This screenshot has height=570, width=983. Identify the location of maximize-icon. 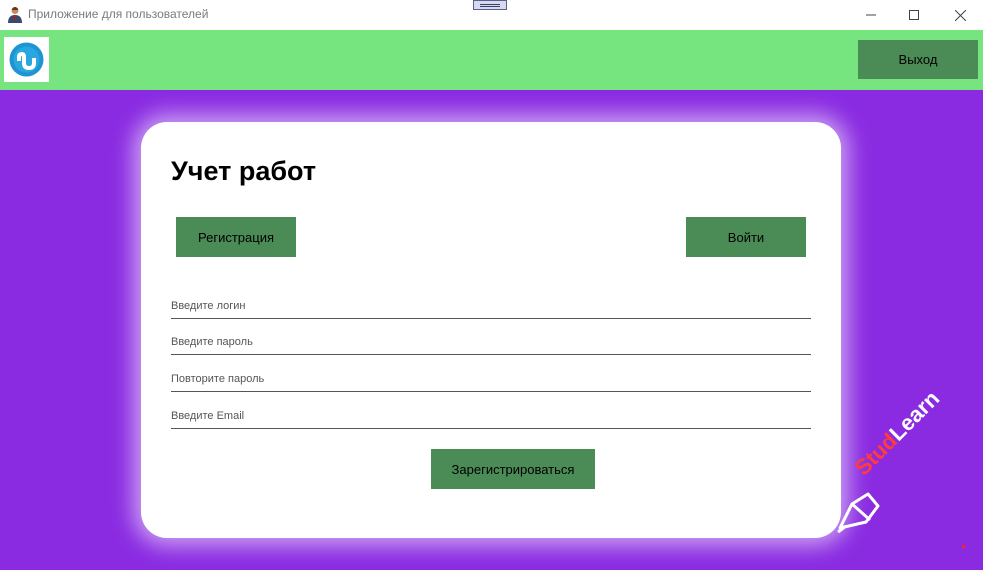
(914, 15).